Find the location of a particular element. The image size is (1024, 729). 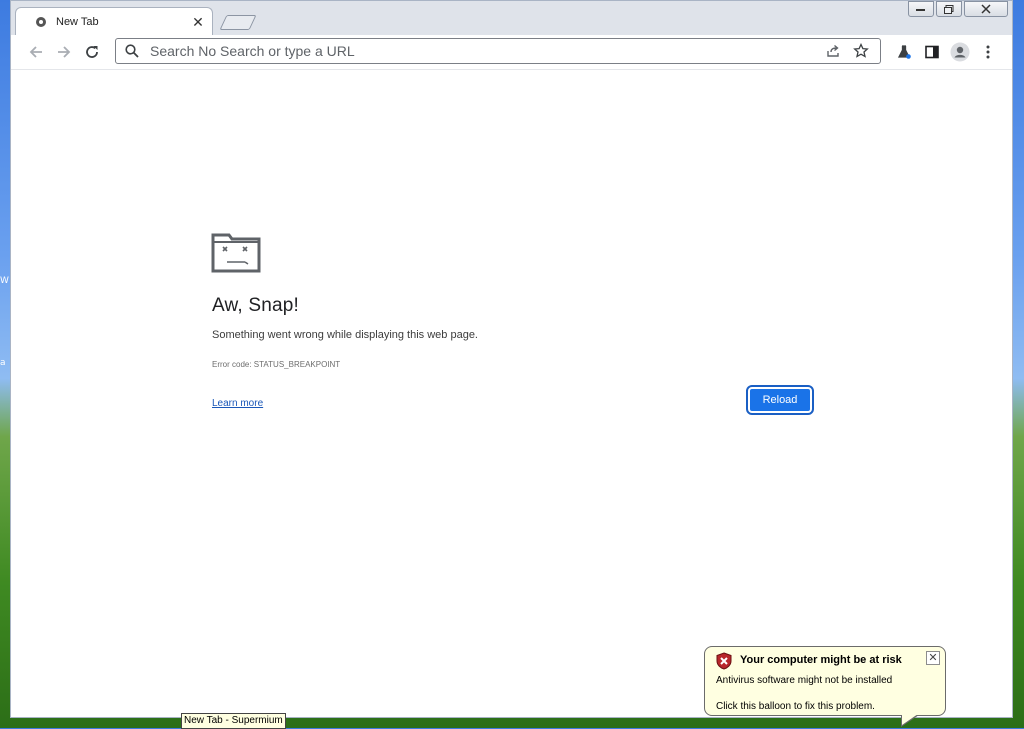

arrow-right-icon is located at coordinates (64, 52).